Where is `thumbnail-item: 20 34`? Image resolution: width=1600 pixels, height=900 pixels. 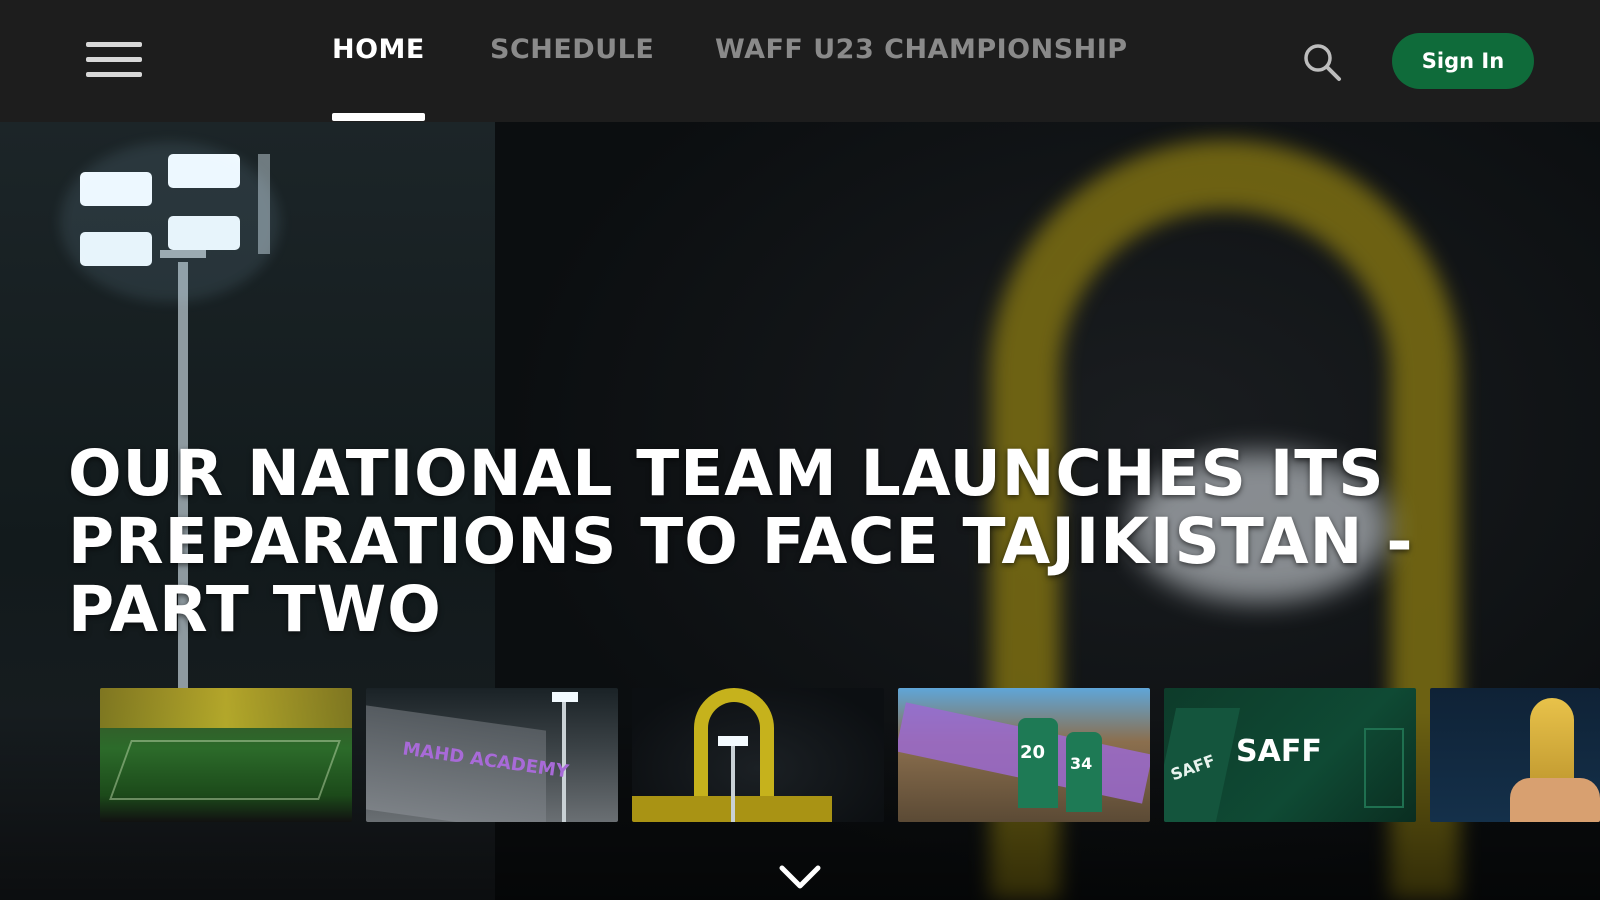
thumbnail-item: 20 34 is located at coordinates (1024, 755).